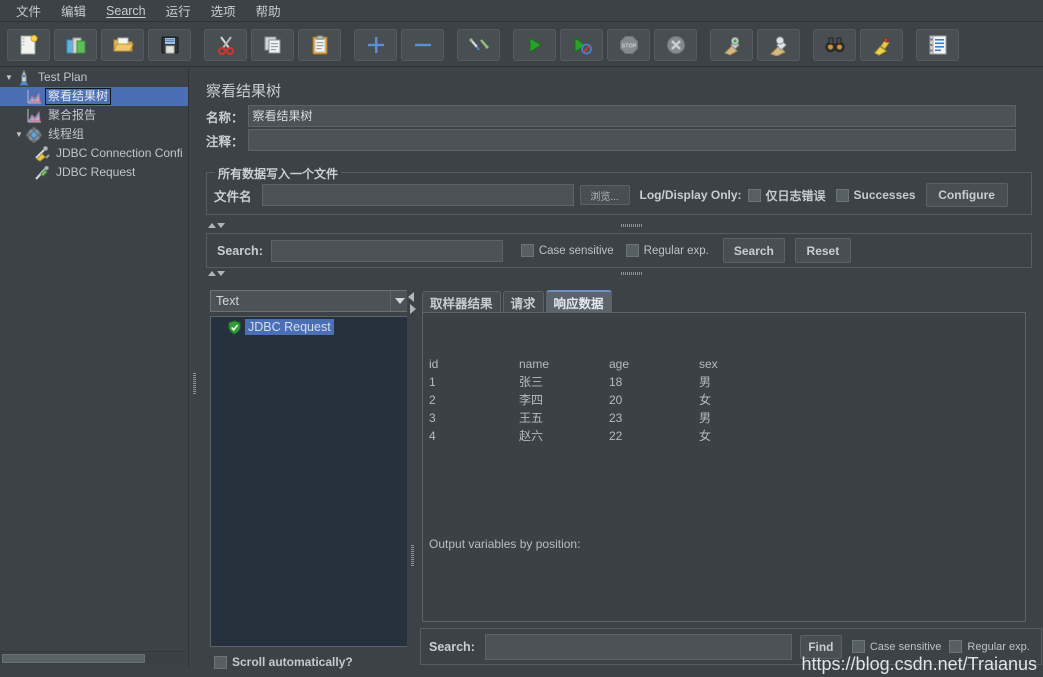  What do you see at coordinates (94, 77) in the screenshot?
I see `tree-item-test-plan: ▼ Test Plan` at bounding box center [94, 77].